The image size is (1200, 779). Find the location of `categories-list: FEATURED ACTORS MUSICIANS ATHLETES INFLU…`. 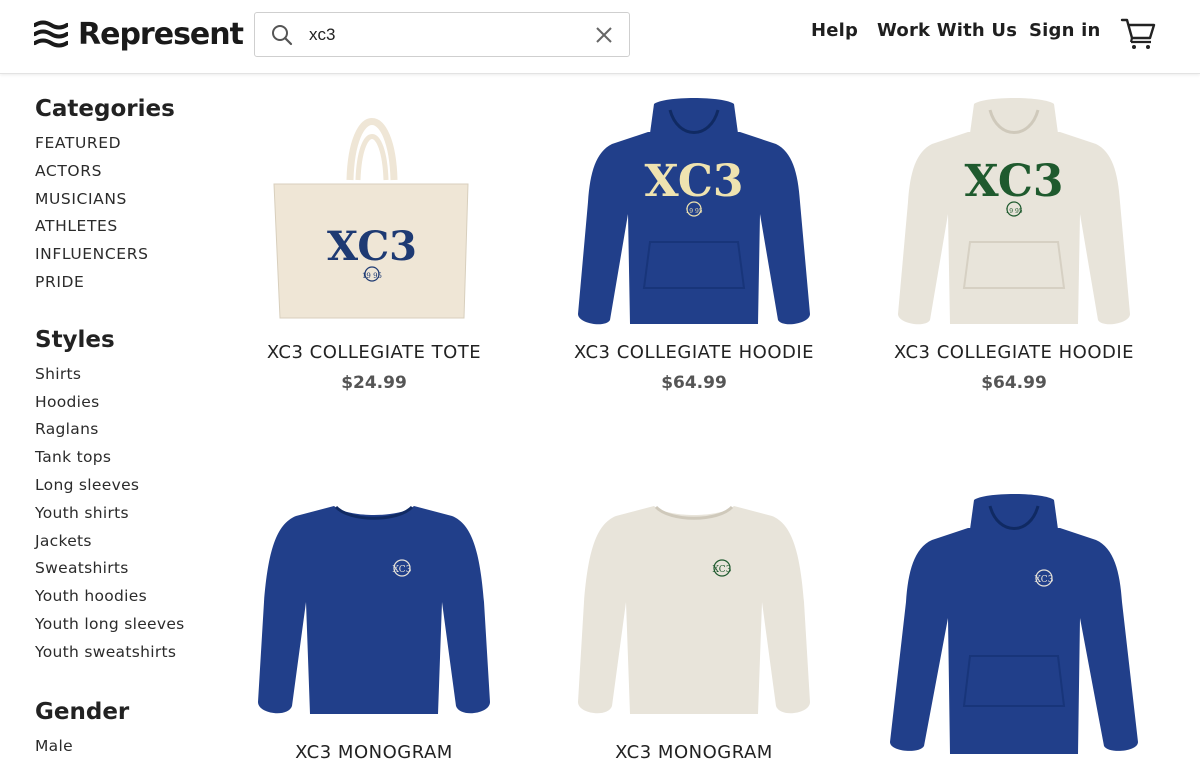

categories-list: FEATURED ACTORS MUSICIANS ATHLETES INFLU… is located at coordinates (130, 215).